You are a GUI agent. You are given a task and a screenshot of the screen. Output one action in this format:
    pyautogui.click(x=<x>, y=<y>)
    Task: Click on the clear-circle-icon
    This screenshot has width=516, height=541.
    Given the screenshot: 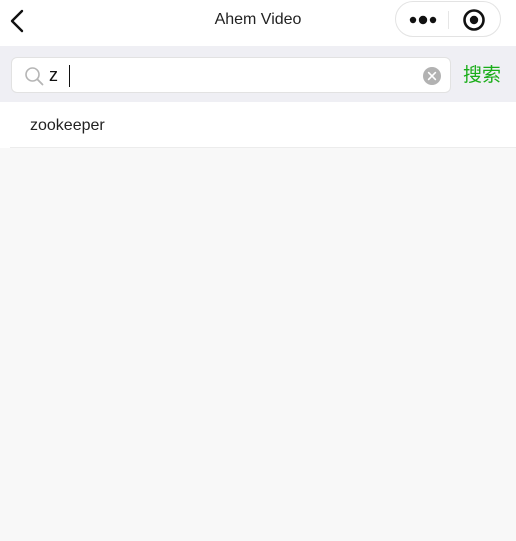 What is the action you would take?
    pyautogui.click(x=432, y=76)
    